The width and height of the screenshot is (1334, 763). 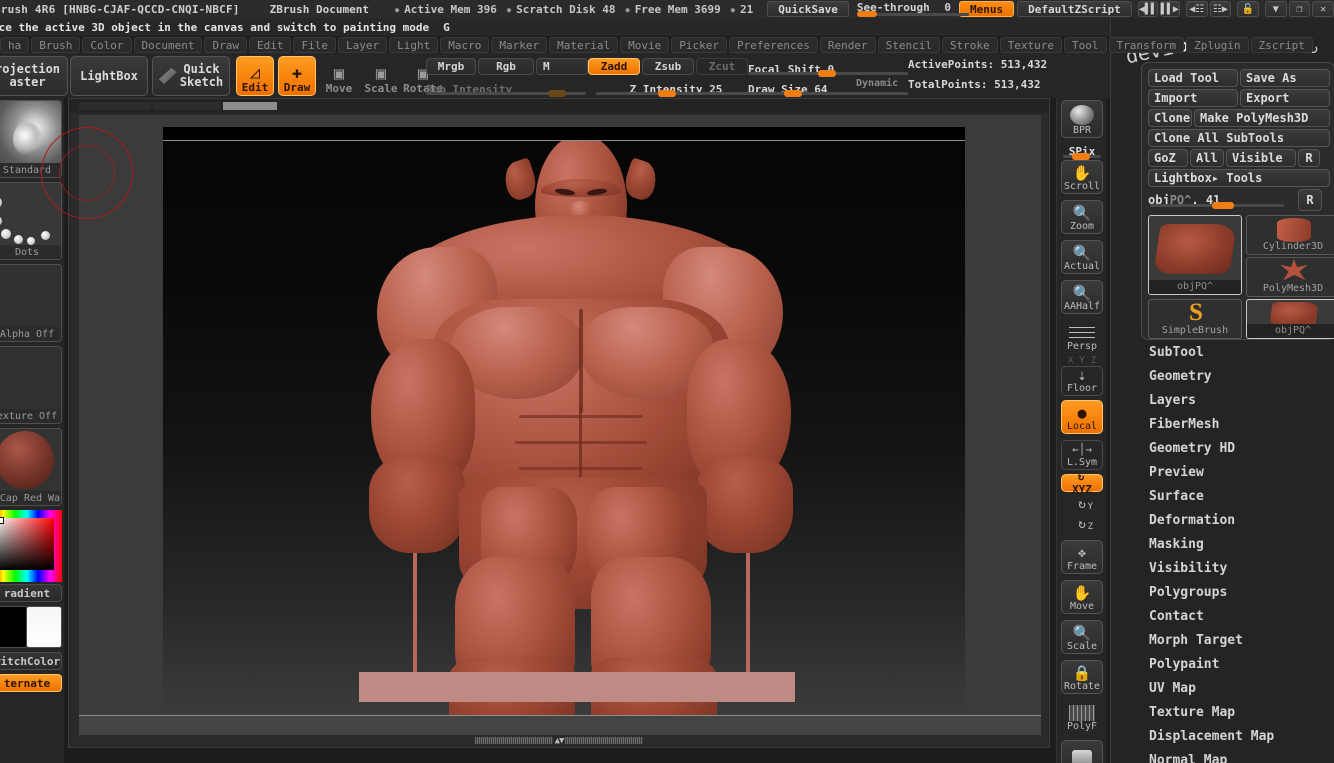 I want to click on menu-item-document: Document, so click(x=168, y=45).